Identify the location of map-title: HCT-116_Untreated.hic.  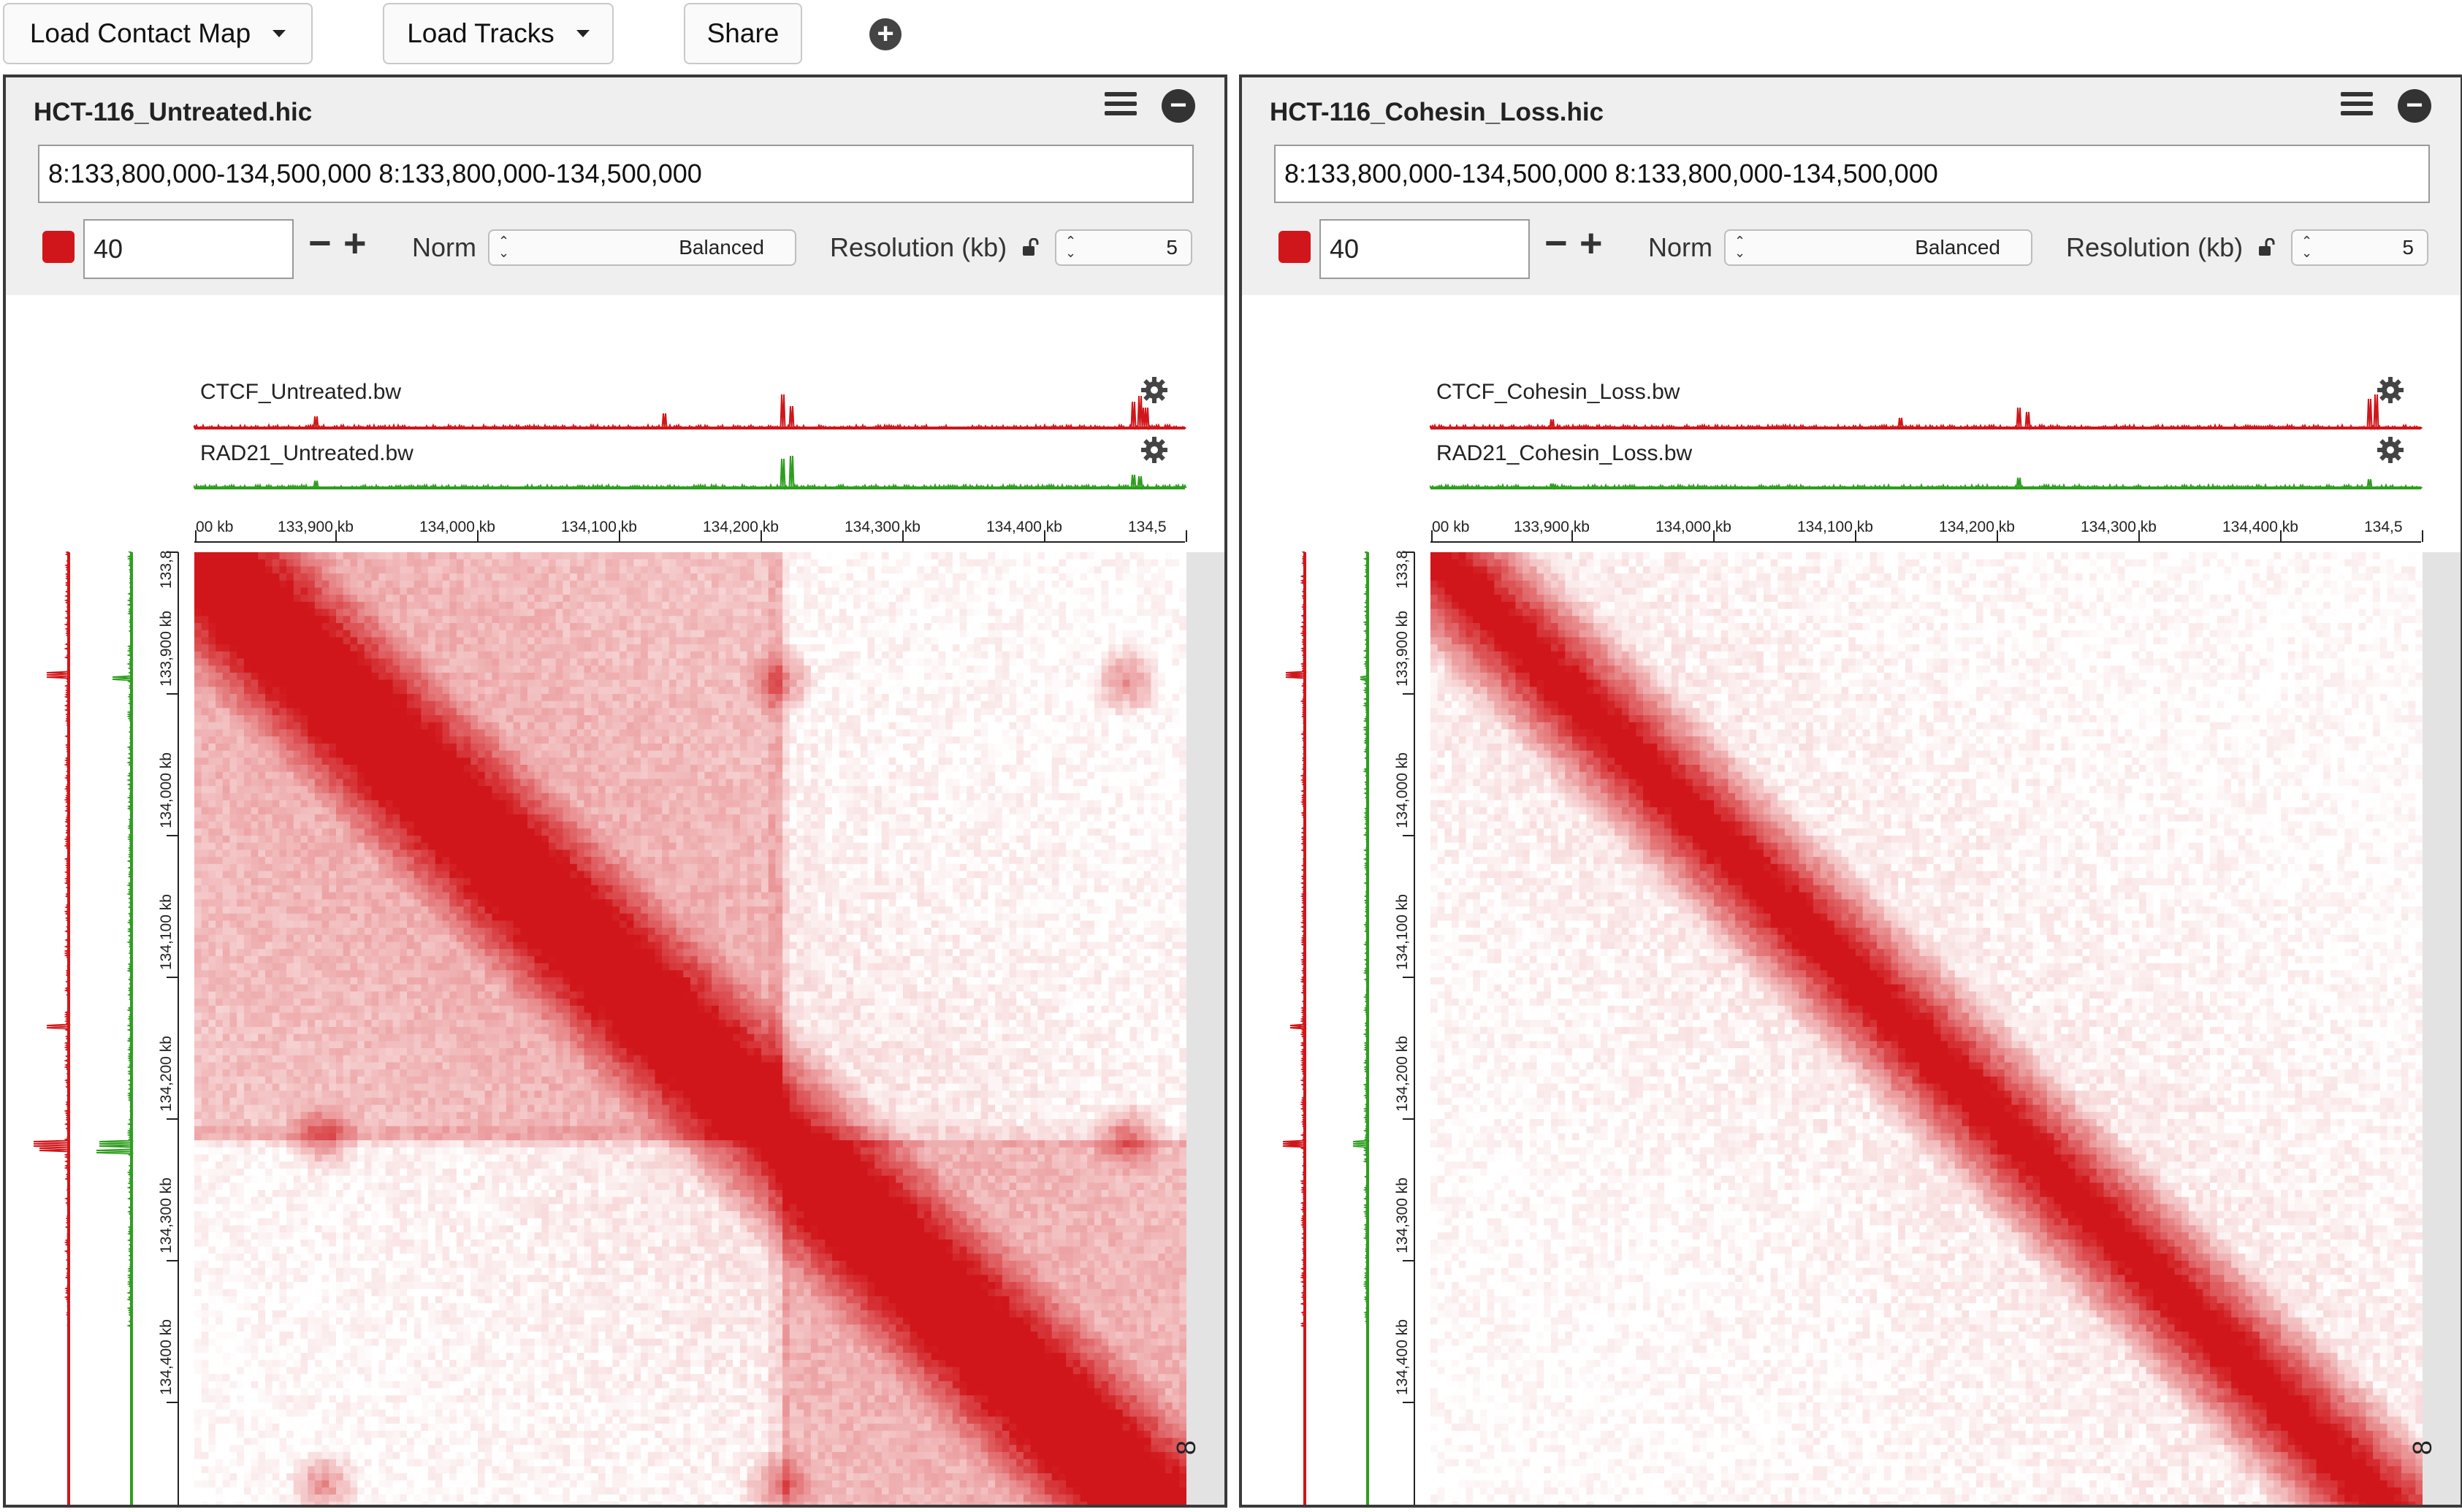
(173, 112).